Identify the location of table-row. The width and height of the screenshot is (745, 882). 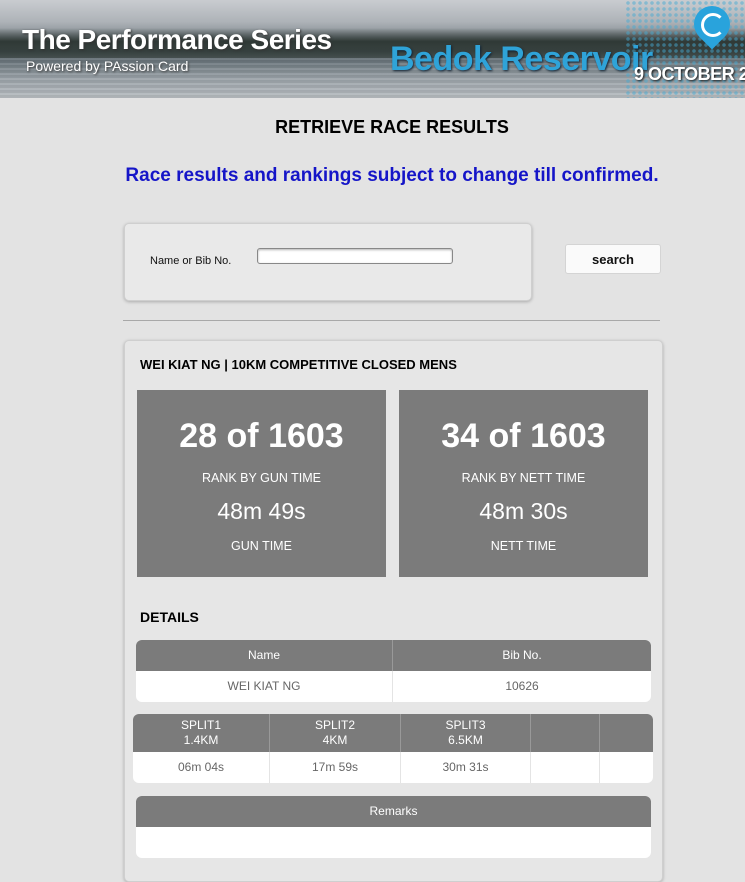
(393, 842).